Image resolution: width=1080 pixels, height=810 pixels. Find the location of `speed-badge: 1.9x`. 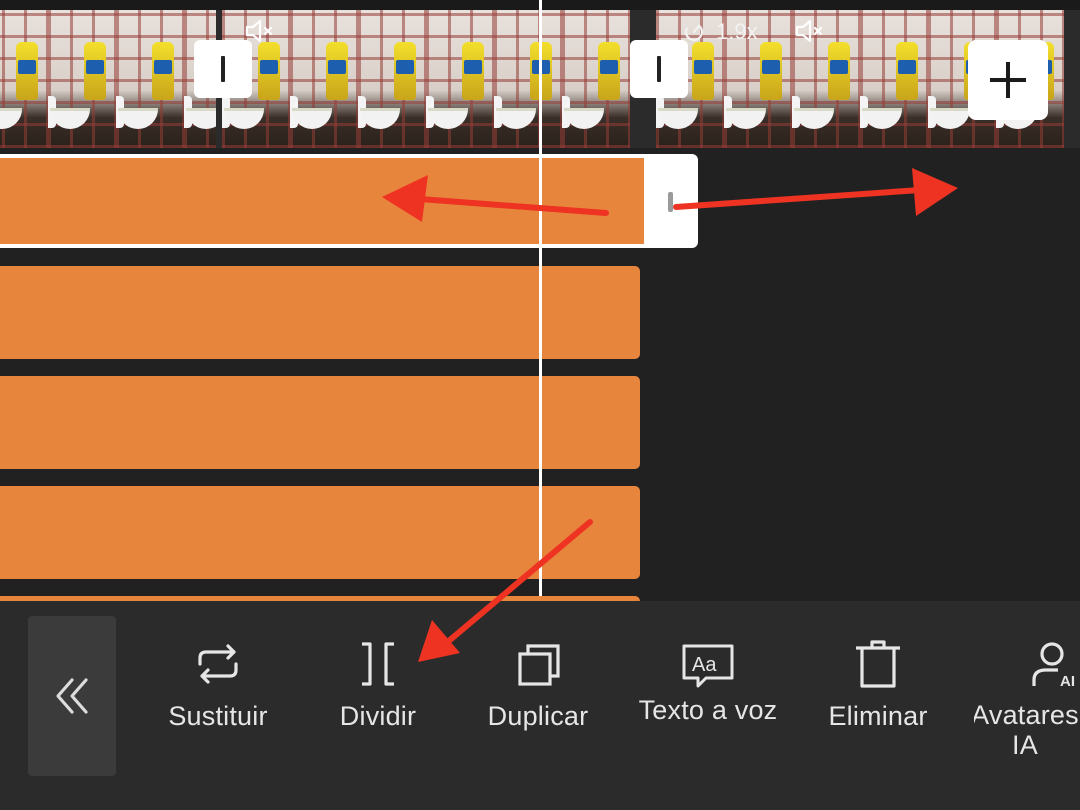

speed-badge: 1.9x is located at coordinates (721, 32).